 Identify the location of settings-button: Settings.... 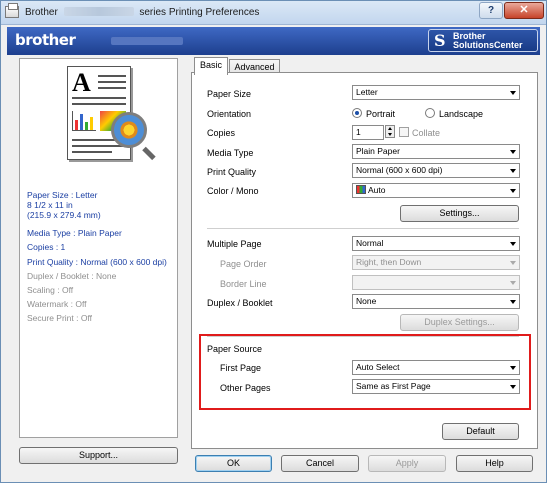
(459, 213).